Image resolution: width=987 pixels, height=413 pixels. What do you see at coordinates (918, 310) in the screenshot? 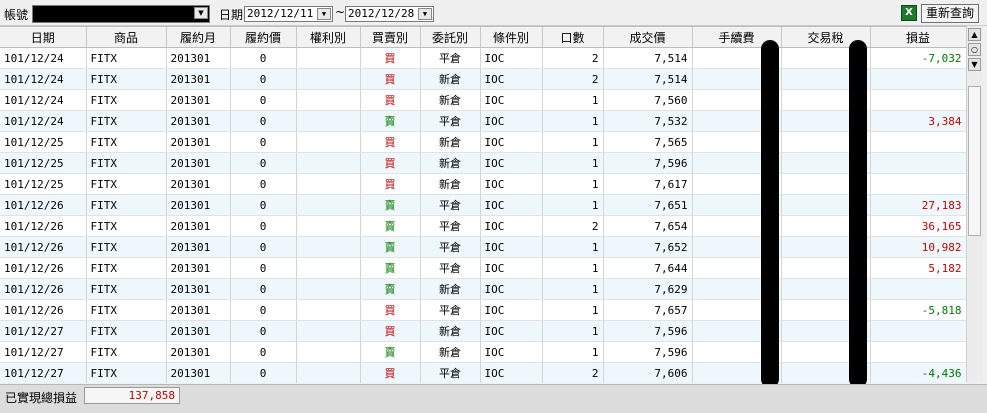
I see `pnl-cell: -5,818` at bounding box center [918, 310].